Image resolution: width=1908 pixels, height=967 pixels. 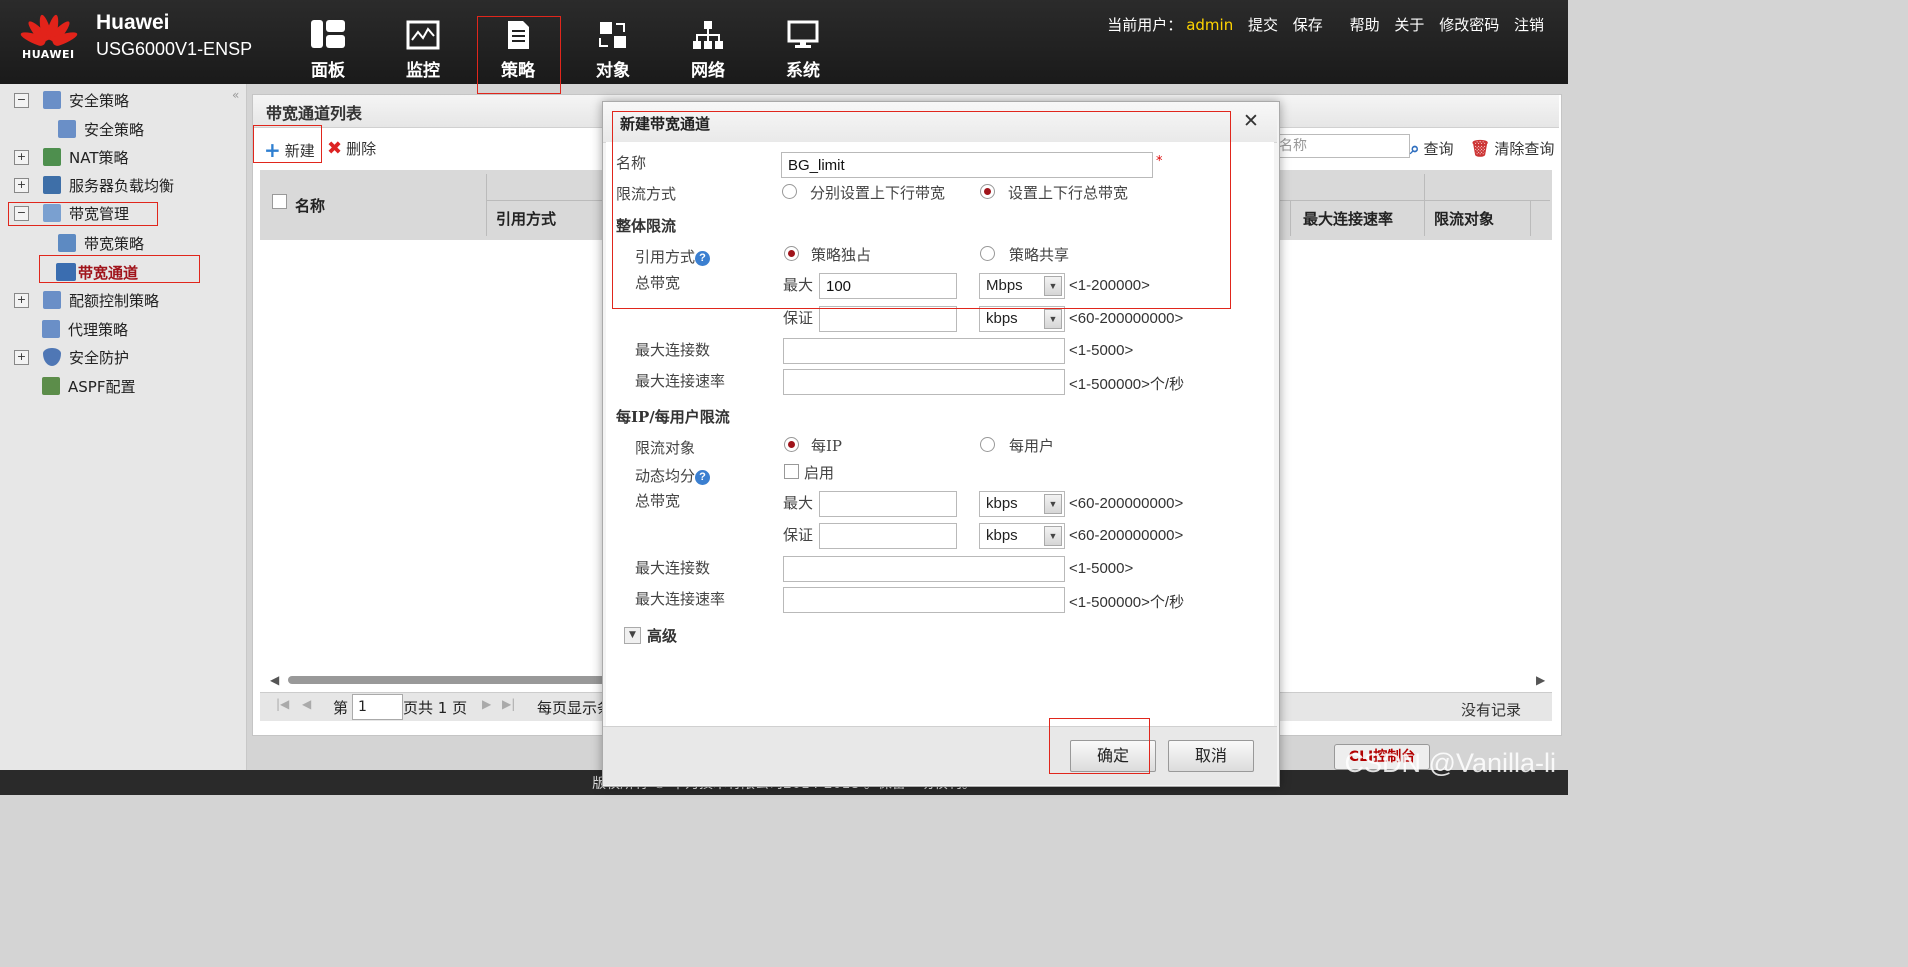 What do you see at coordinates (1348, 218) in the screenshot?
I see `column-header-max-conn-rate: 最大连接速率` at bounding box center [1348, 218].